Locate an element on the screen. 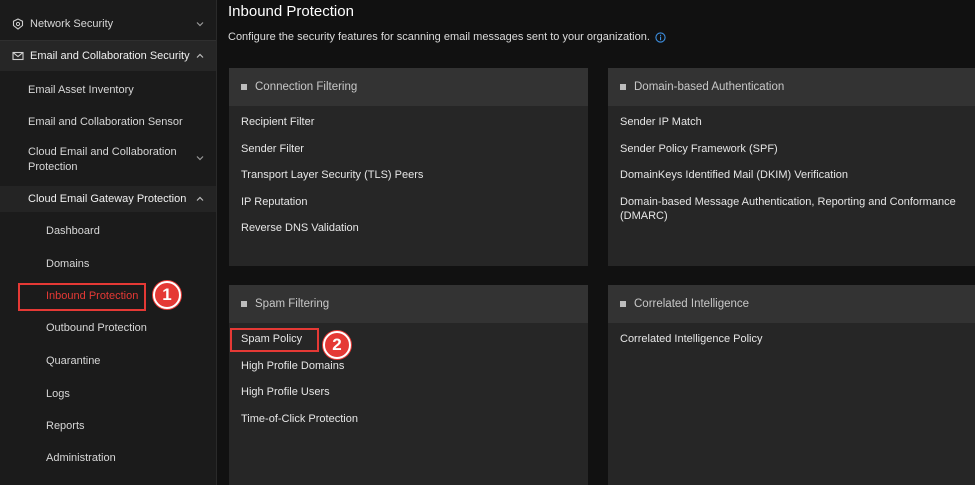  link-sender-ip-match: Sender IP Match is located at coordinates (791, 122).